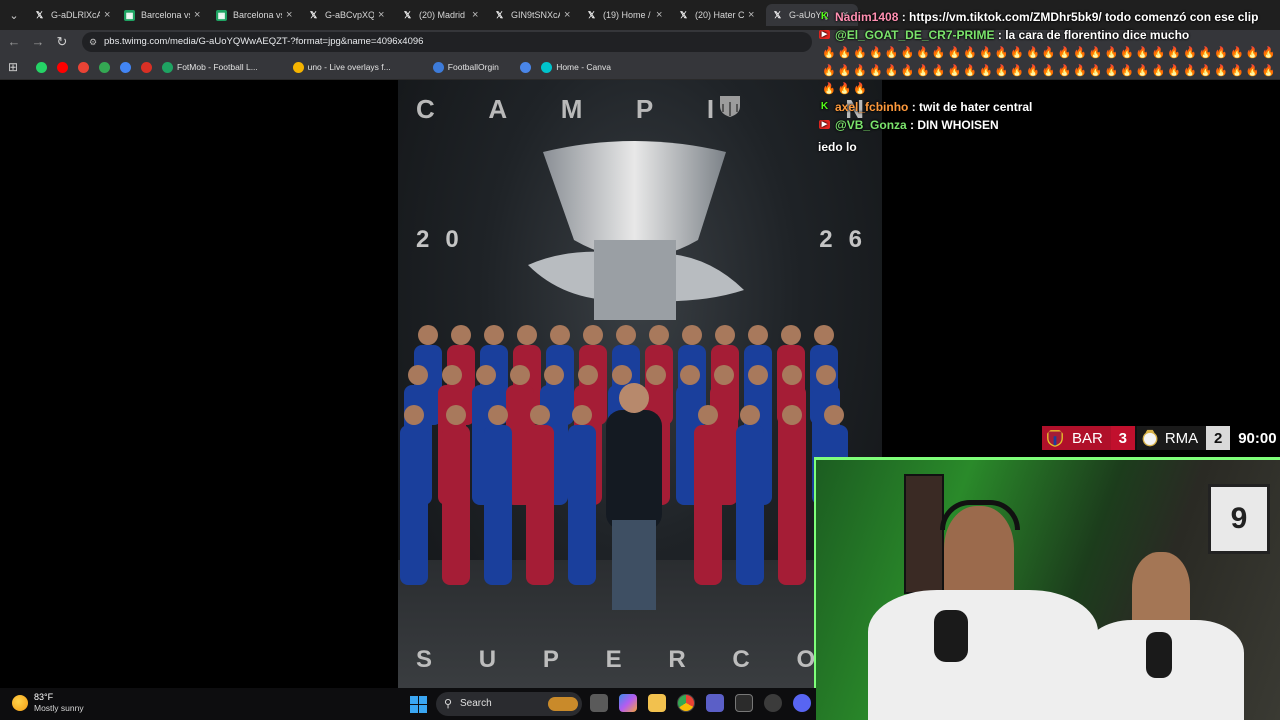 This screenshot has width=1280, height=720. I want to click on browser-tab: 𝕏 G-aDLRlXcA ×, so click(74, 15).